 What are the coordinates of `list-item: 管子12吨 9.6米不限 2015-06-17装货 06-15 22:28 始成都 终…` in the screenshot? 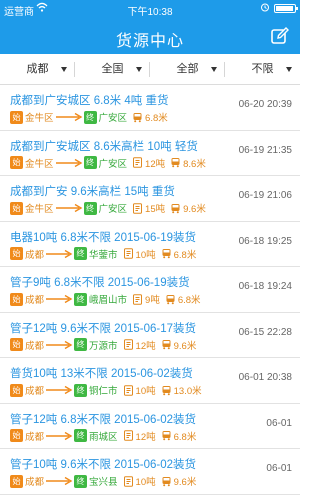 It's located at (150, 335).